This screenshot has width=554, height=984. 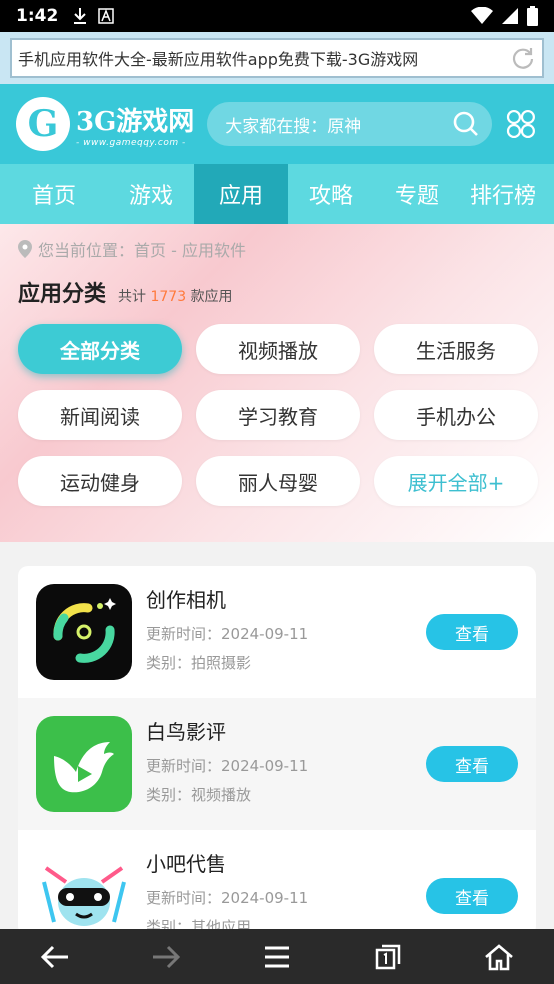 I want to click on tab-rankings: 排行榜, so click(x=503, y=194).